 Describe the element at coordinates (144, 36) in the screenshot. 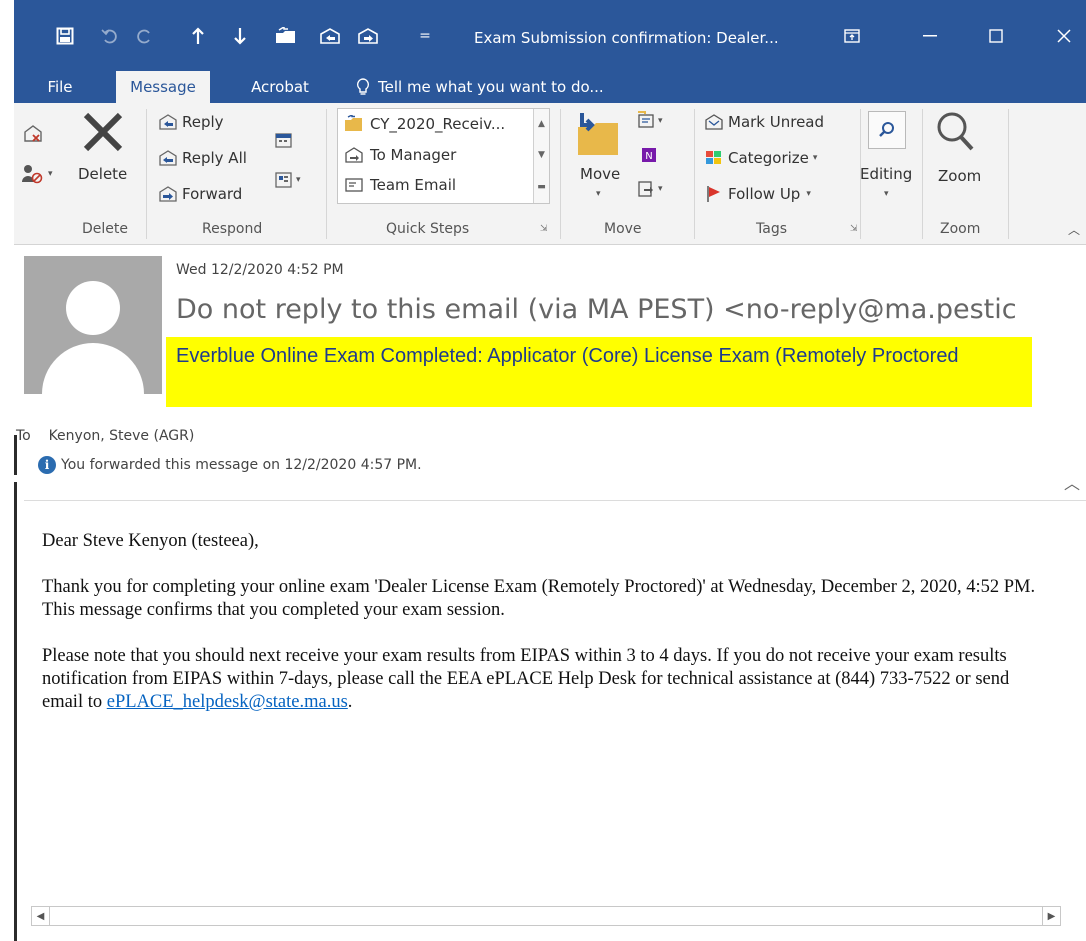

I see `redo-icon` at that location.